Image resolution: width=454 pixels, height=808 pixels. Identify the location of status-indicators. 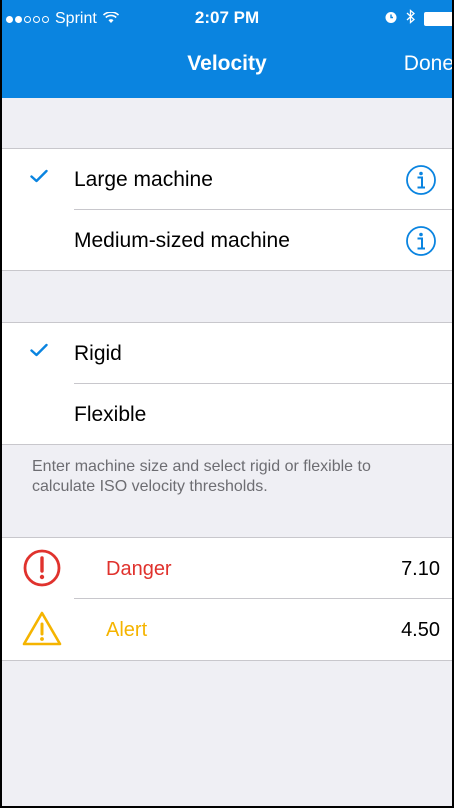
(415, 19).